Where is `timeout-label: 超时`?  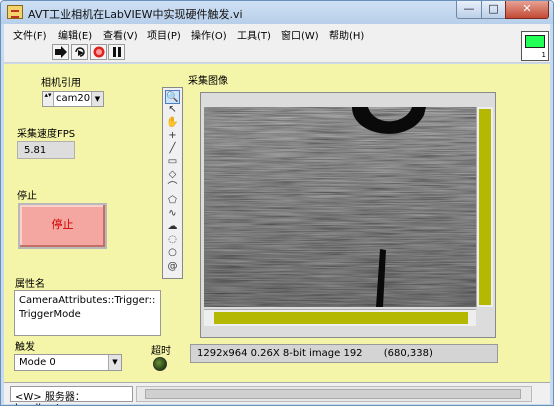 timeout-label: 超时 is located at coordinates (161, 351).